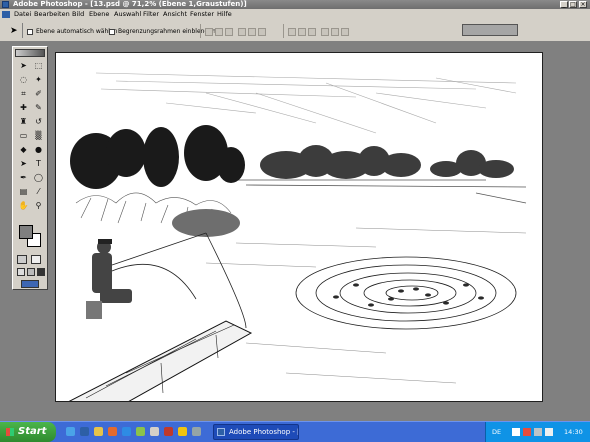  What do you see at coordinates (312, 32) in the screenshot?
I see `distribute-bottom-button` at bounding box center [312, 32].